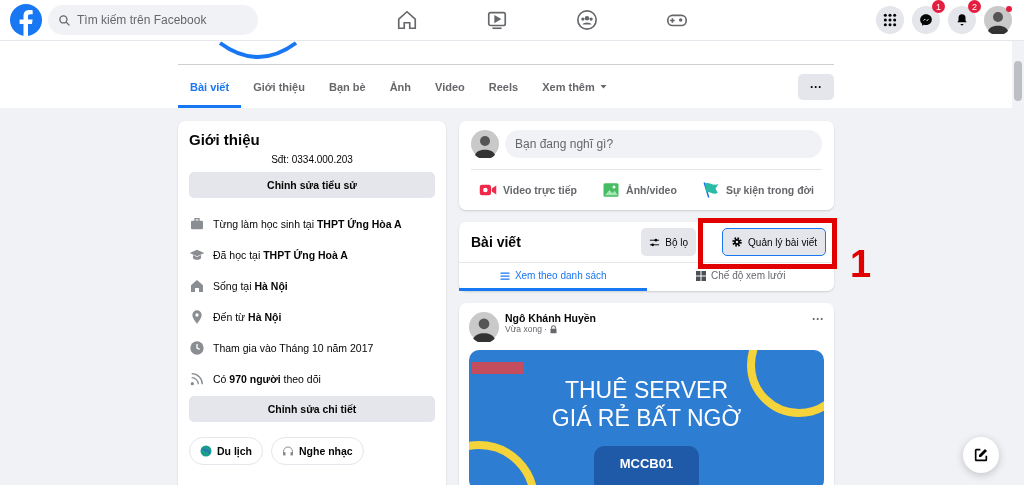 The height and width of the screenshot is (485, 1024). What do you see at coordinates (861, 264) in the screenshot?
I see `step-number: 1` at bounding box center [861, 264].